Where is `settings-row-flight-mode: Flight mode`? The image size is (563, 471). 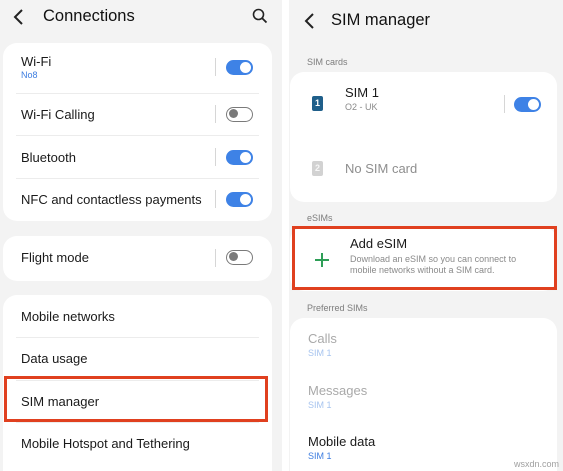
settings-row-flight-mode: Flight mode is located at coordinates (137, 258).